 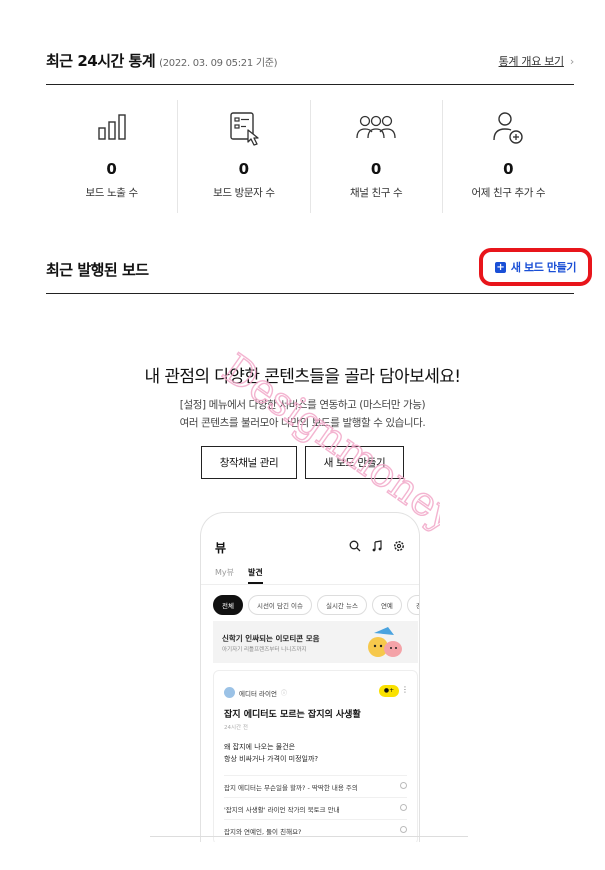 What do you see at coordinates (532, 61) in the screenshot?
I see `stats-overview-link-label: 통계 개요 보기` at bounding box center [532, 61].